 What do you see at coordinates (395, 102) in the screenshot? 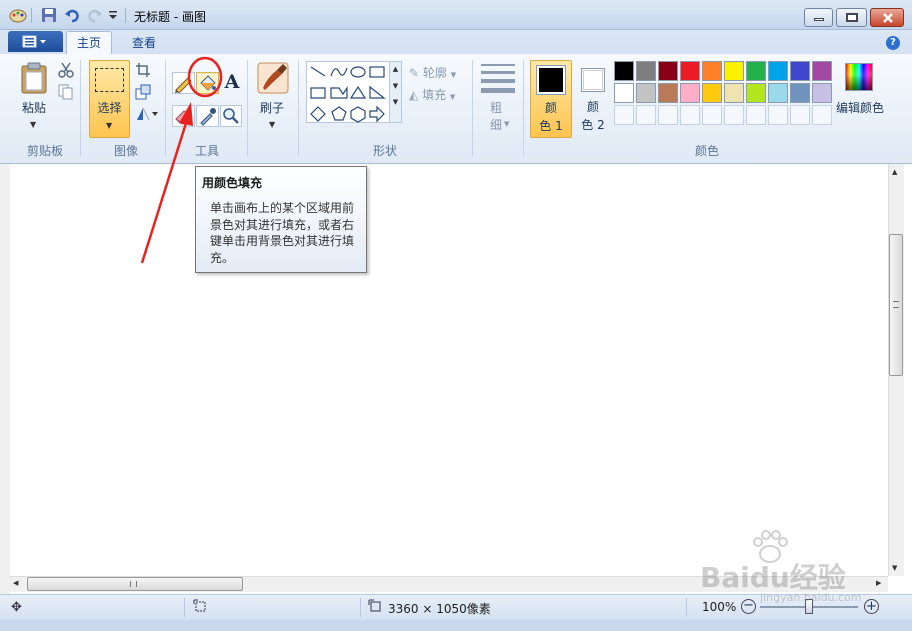
I see `gallery-expand-icon: ▼` at bounding box center [395, 102].